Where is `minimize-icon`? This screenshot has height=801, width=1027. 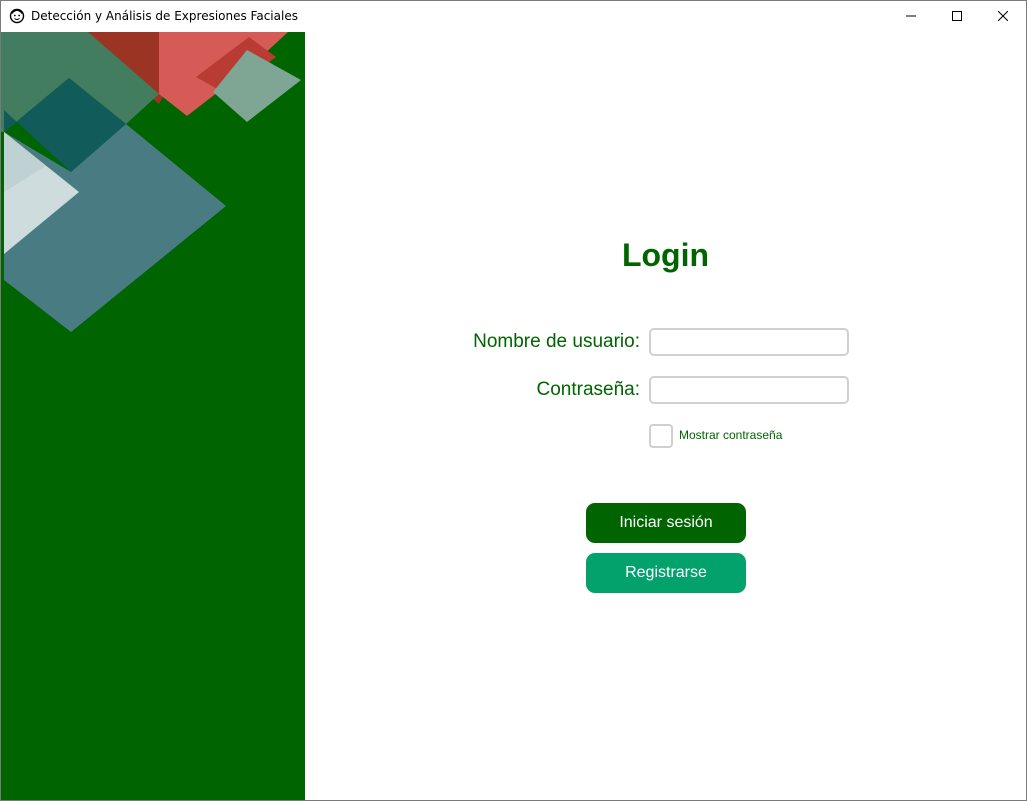
minimize-icon is located at coordinates (911, 17).